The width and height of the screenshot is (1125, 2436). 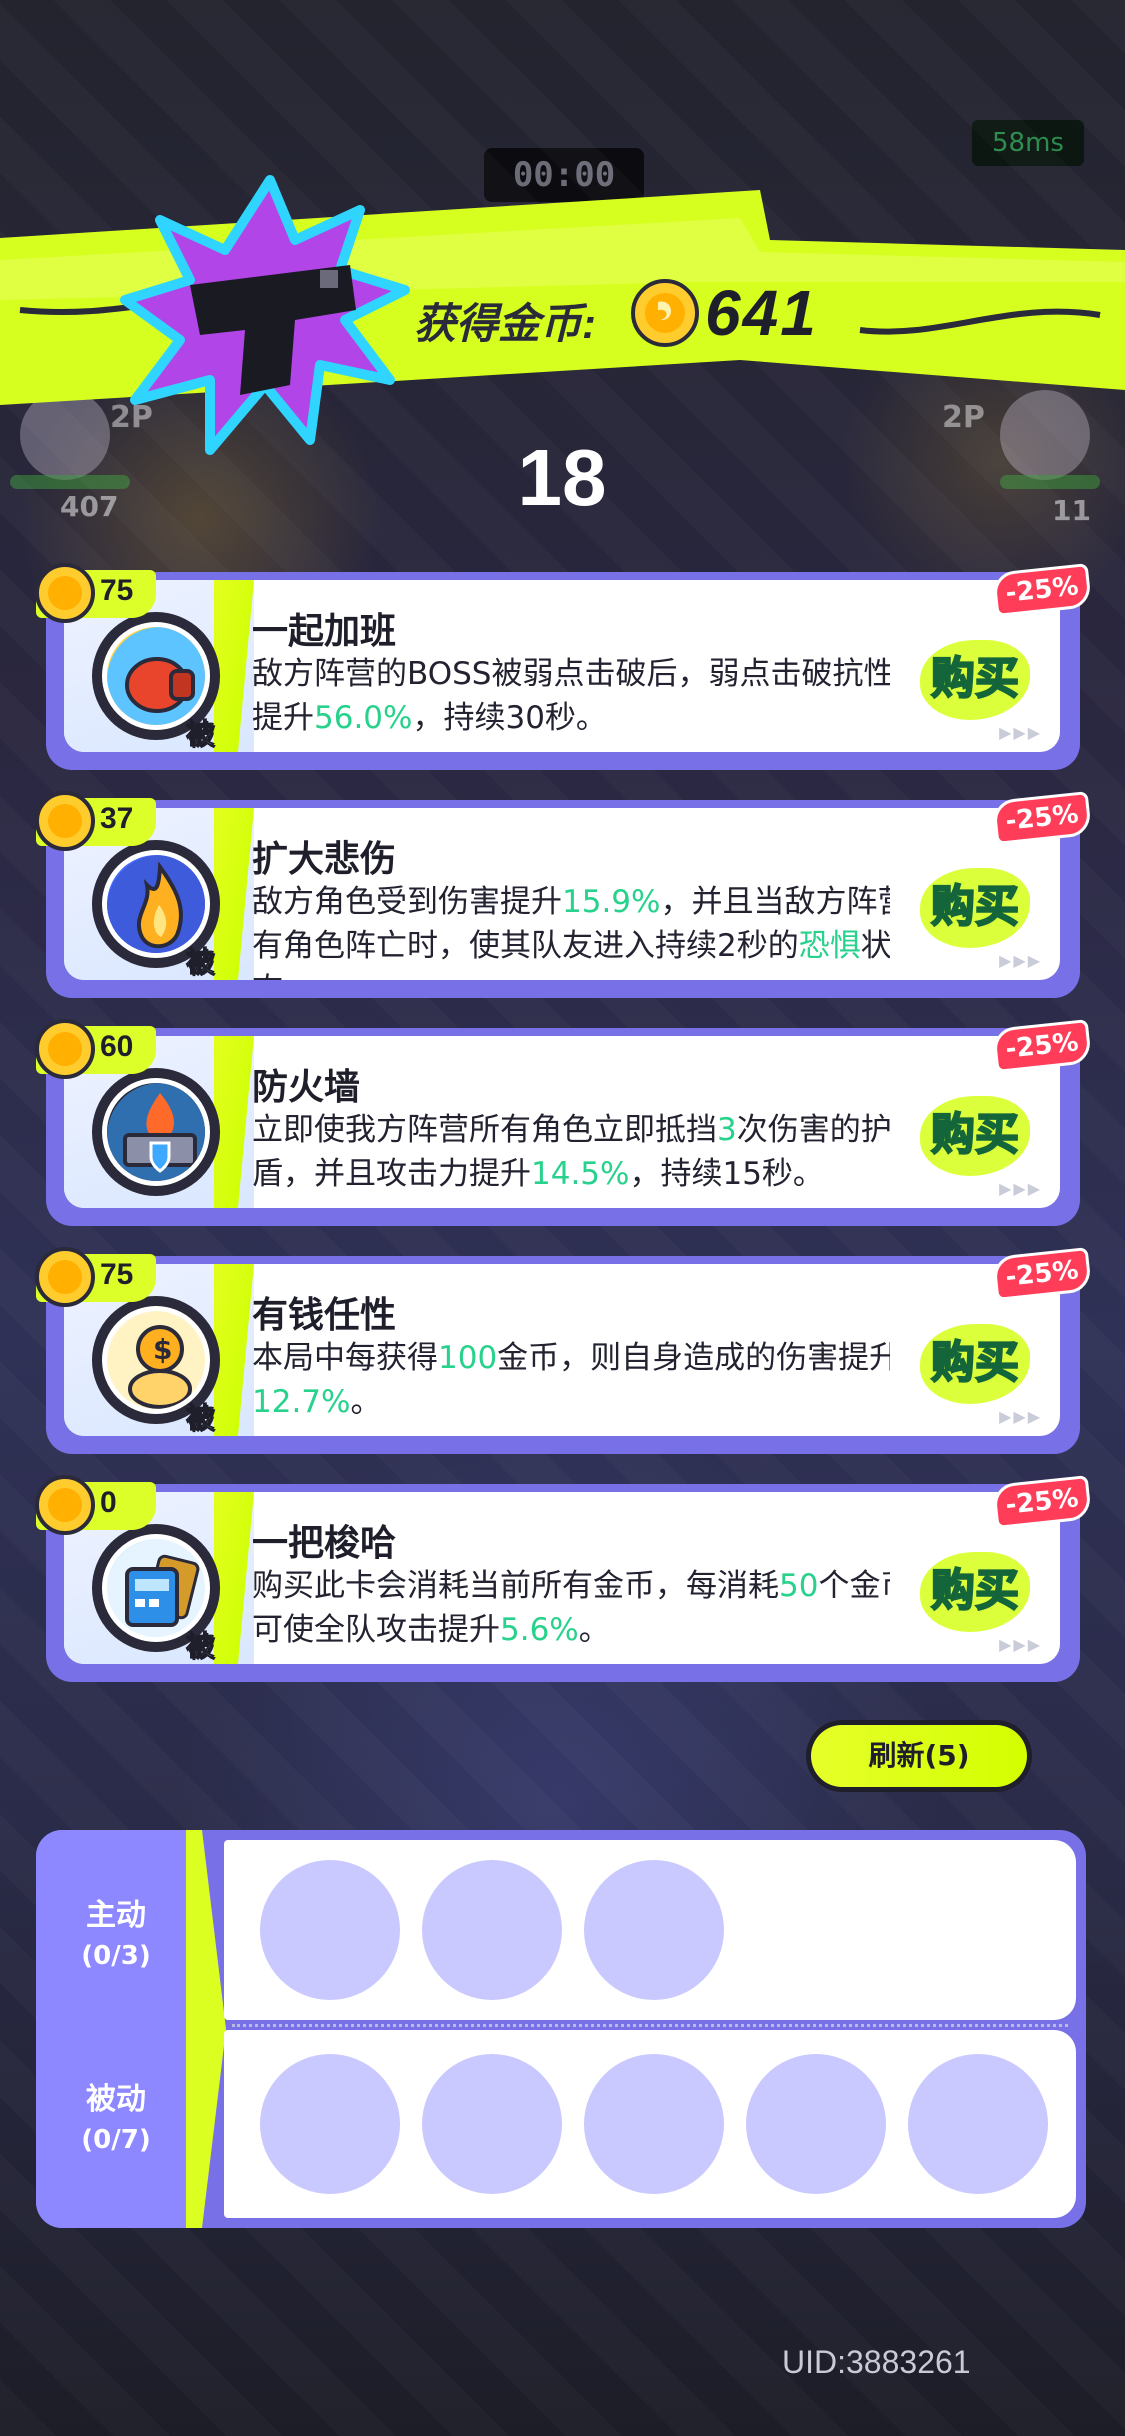 What do you see at coordinates (89, 506) in the screenshot?
I see `player-gold-left: 407` at bounding box center [89, 506].